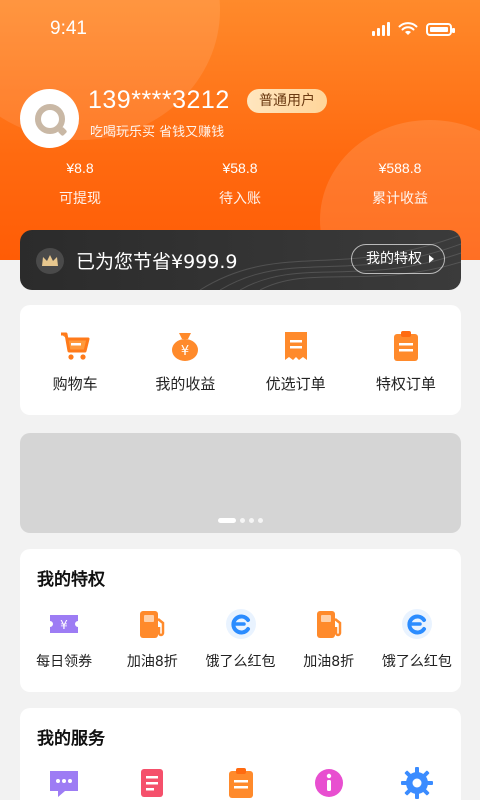  What do you see at coordinates (75, 346) in the screenshot?
I see `cart-icon` at bounding box center [75, 346].